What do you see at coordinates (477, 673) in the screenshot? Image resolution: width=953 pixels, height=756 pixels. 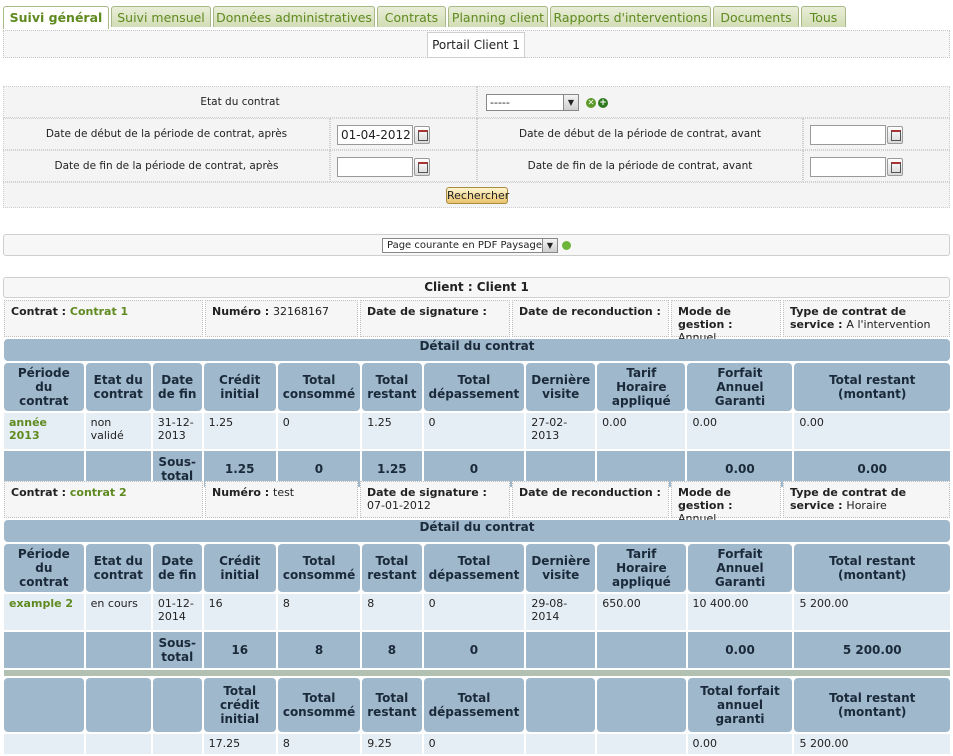 I see `divider` at bounding box center [477, 673].